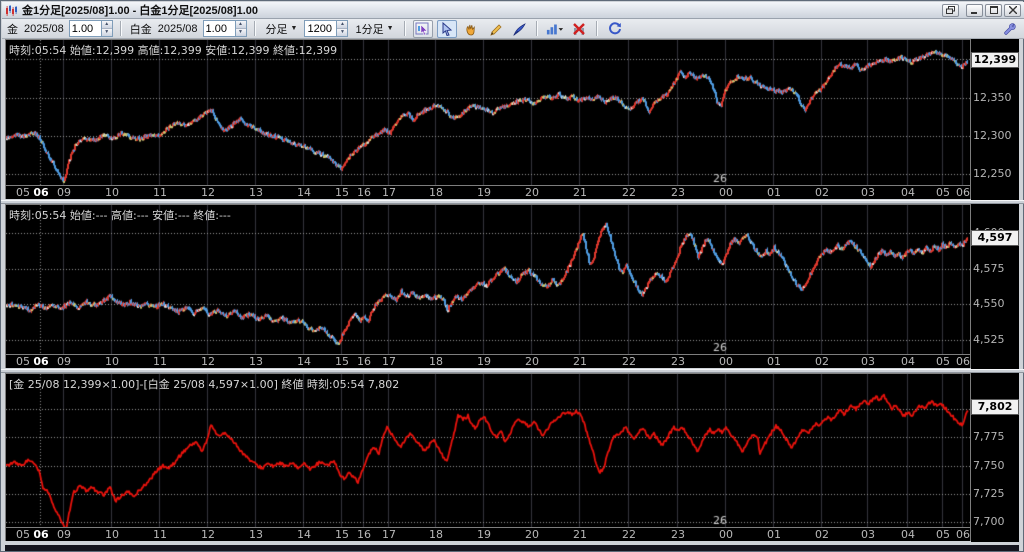  What do you see at coordinates (106, 28) in the screenshot?
I see `gold-multiplier-spin-buttons: ▲ ▼` at bounding box center [106, 28].